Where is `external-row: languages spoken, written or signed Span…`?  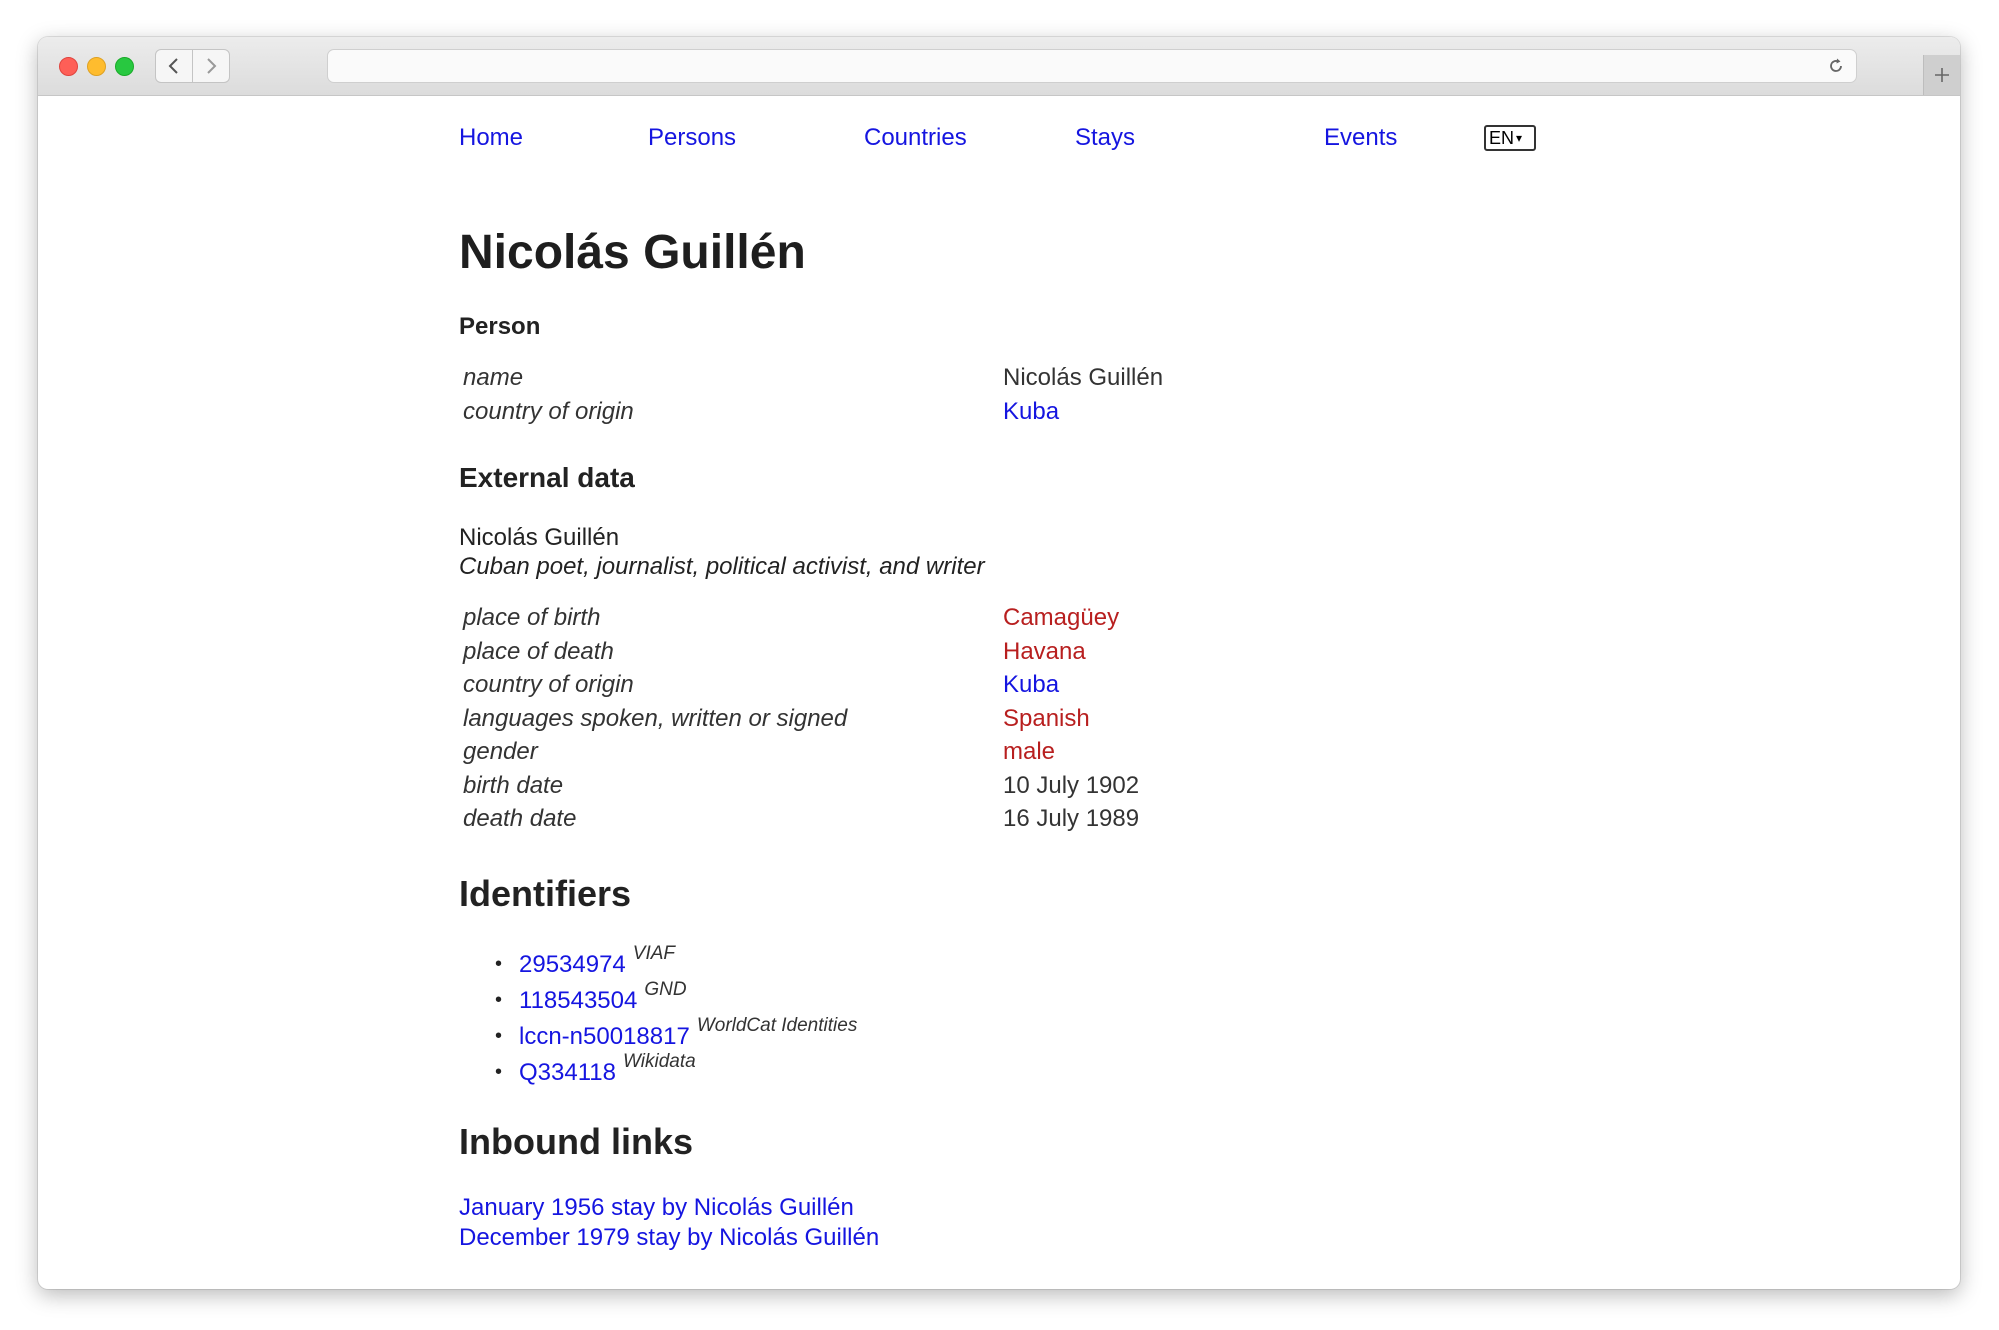
external-row: languages spoken, written or signed Span… is located at coordinates (963, 721).